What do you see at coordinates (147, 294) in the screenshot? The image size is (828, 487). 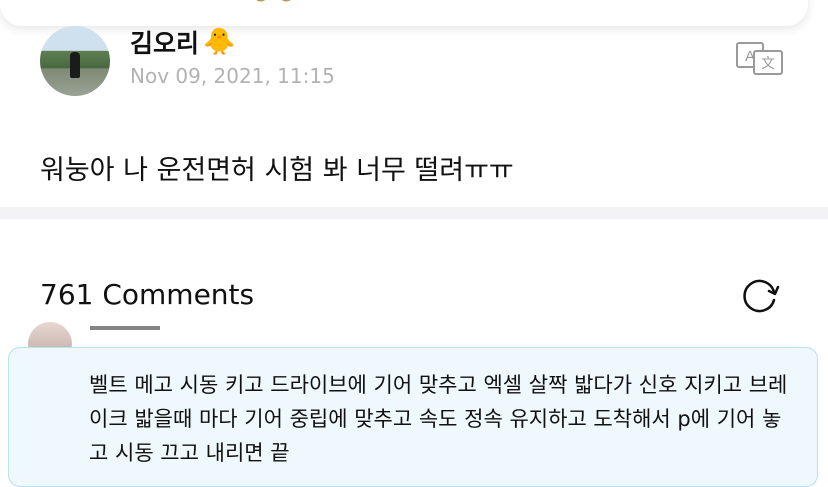 I see `comments-count: 761 Comments` at bounding box center [147, 294].